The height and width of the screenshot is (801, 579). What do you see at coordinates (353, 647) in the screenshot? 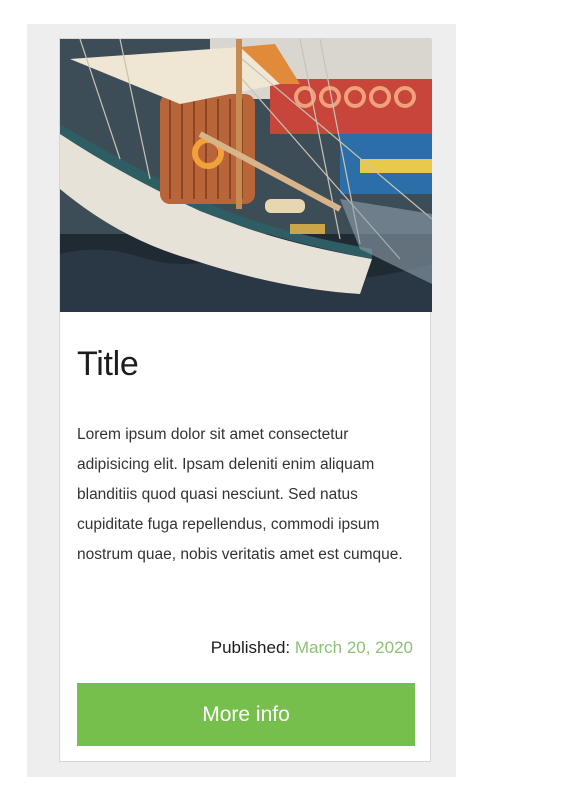
I see `published-date: March 20, 2020` at bounding box center [353, 647].